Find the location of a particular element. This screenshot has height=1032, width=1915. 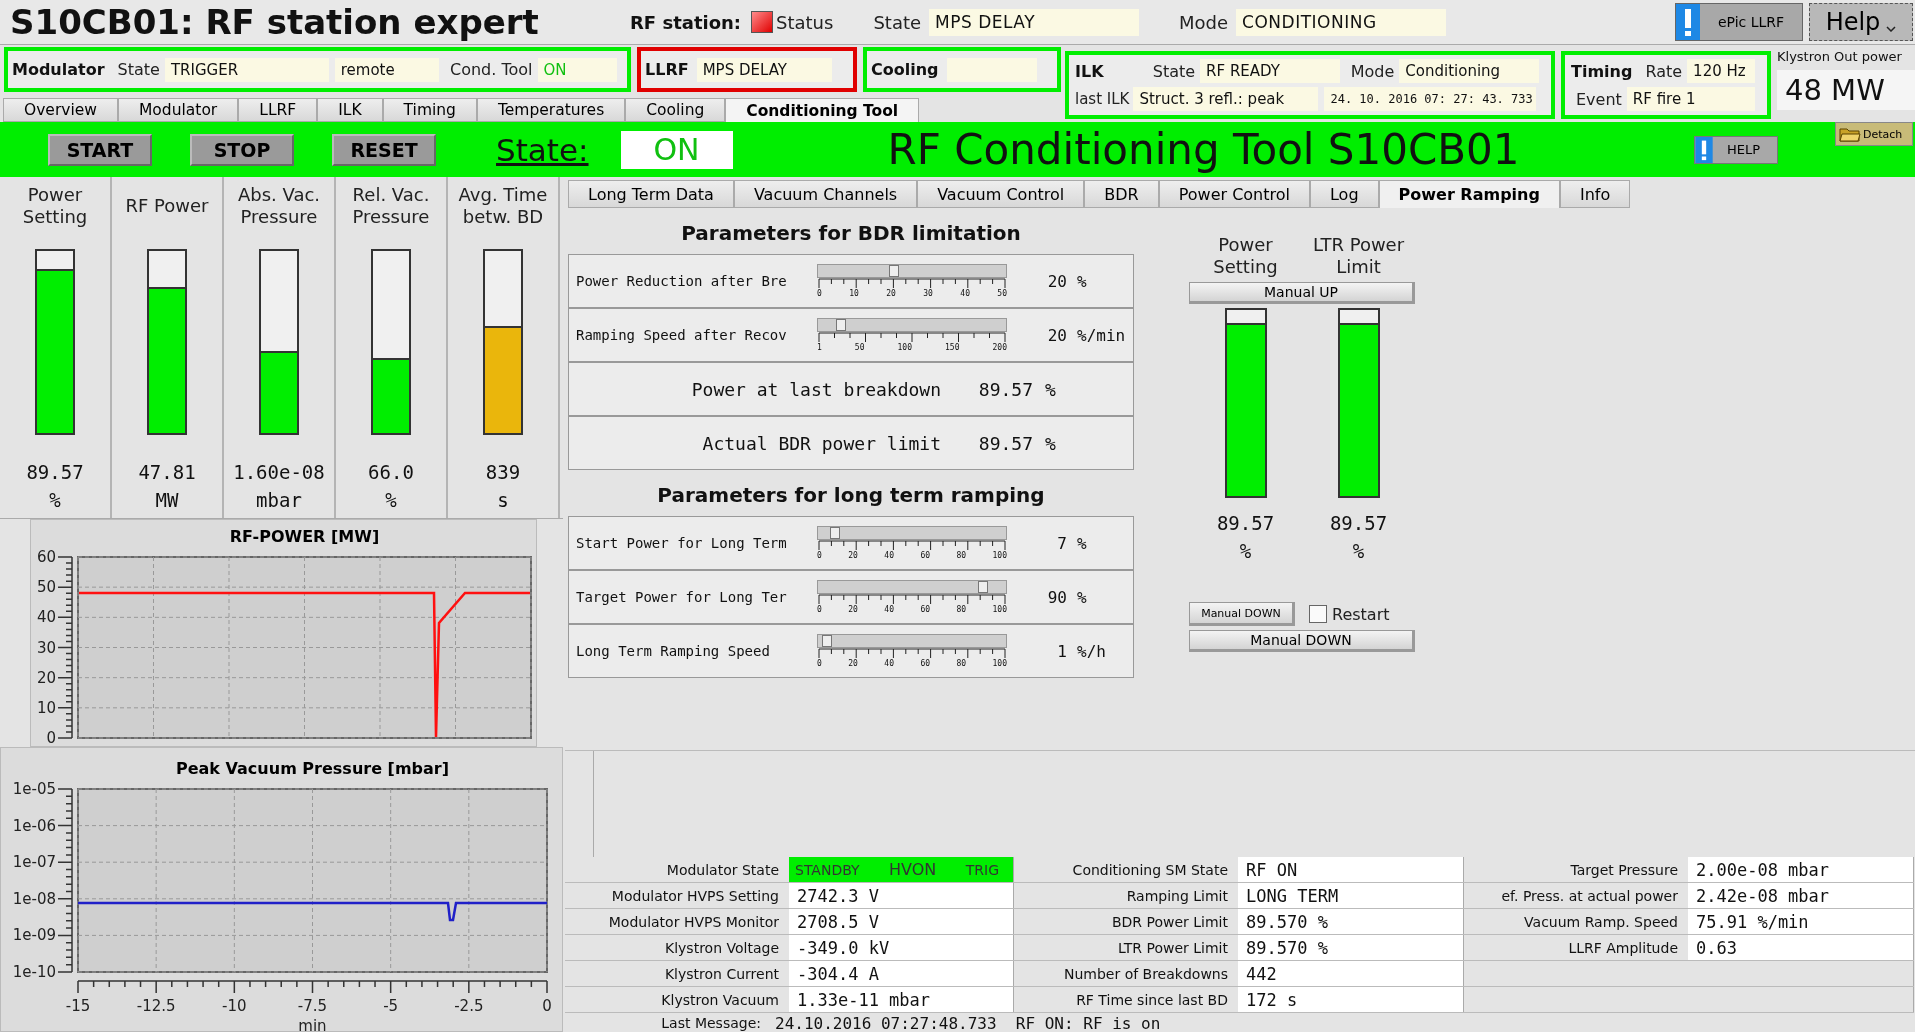

tab: Info is located at coordinates (1595, 194).